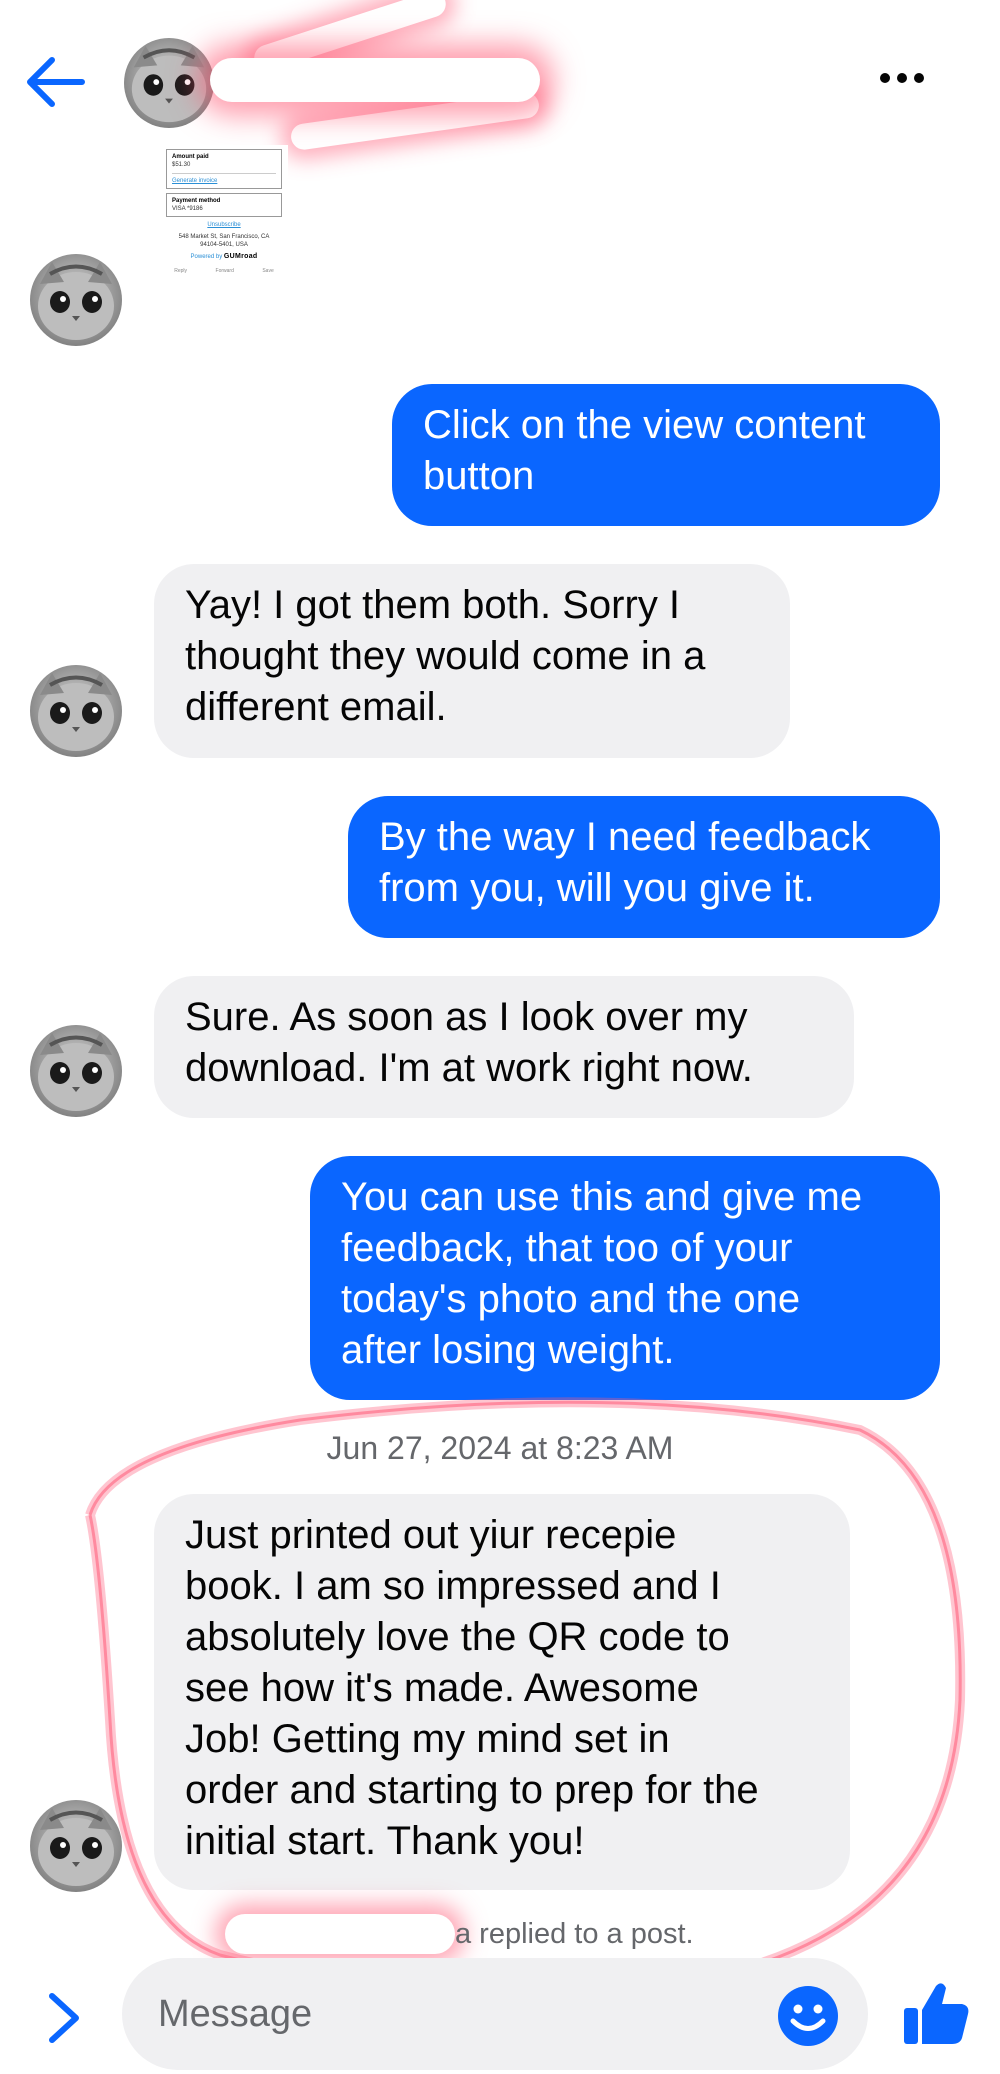  Describe the element at coordinates (196, 201) in the screenshot. I see `payment-label: Payment method` at that location.